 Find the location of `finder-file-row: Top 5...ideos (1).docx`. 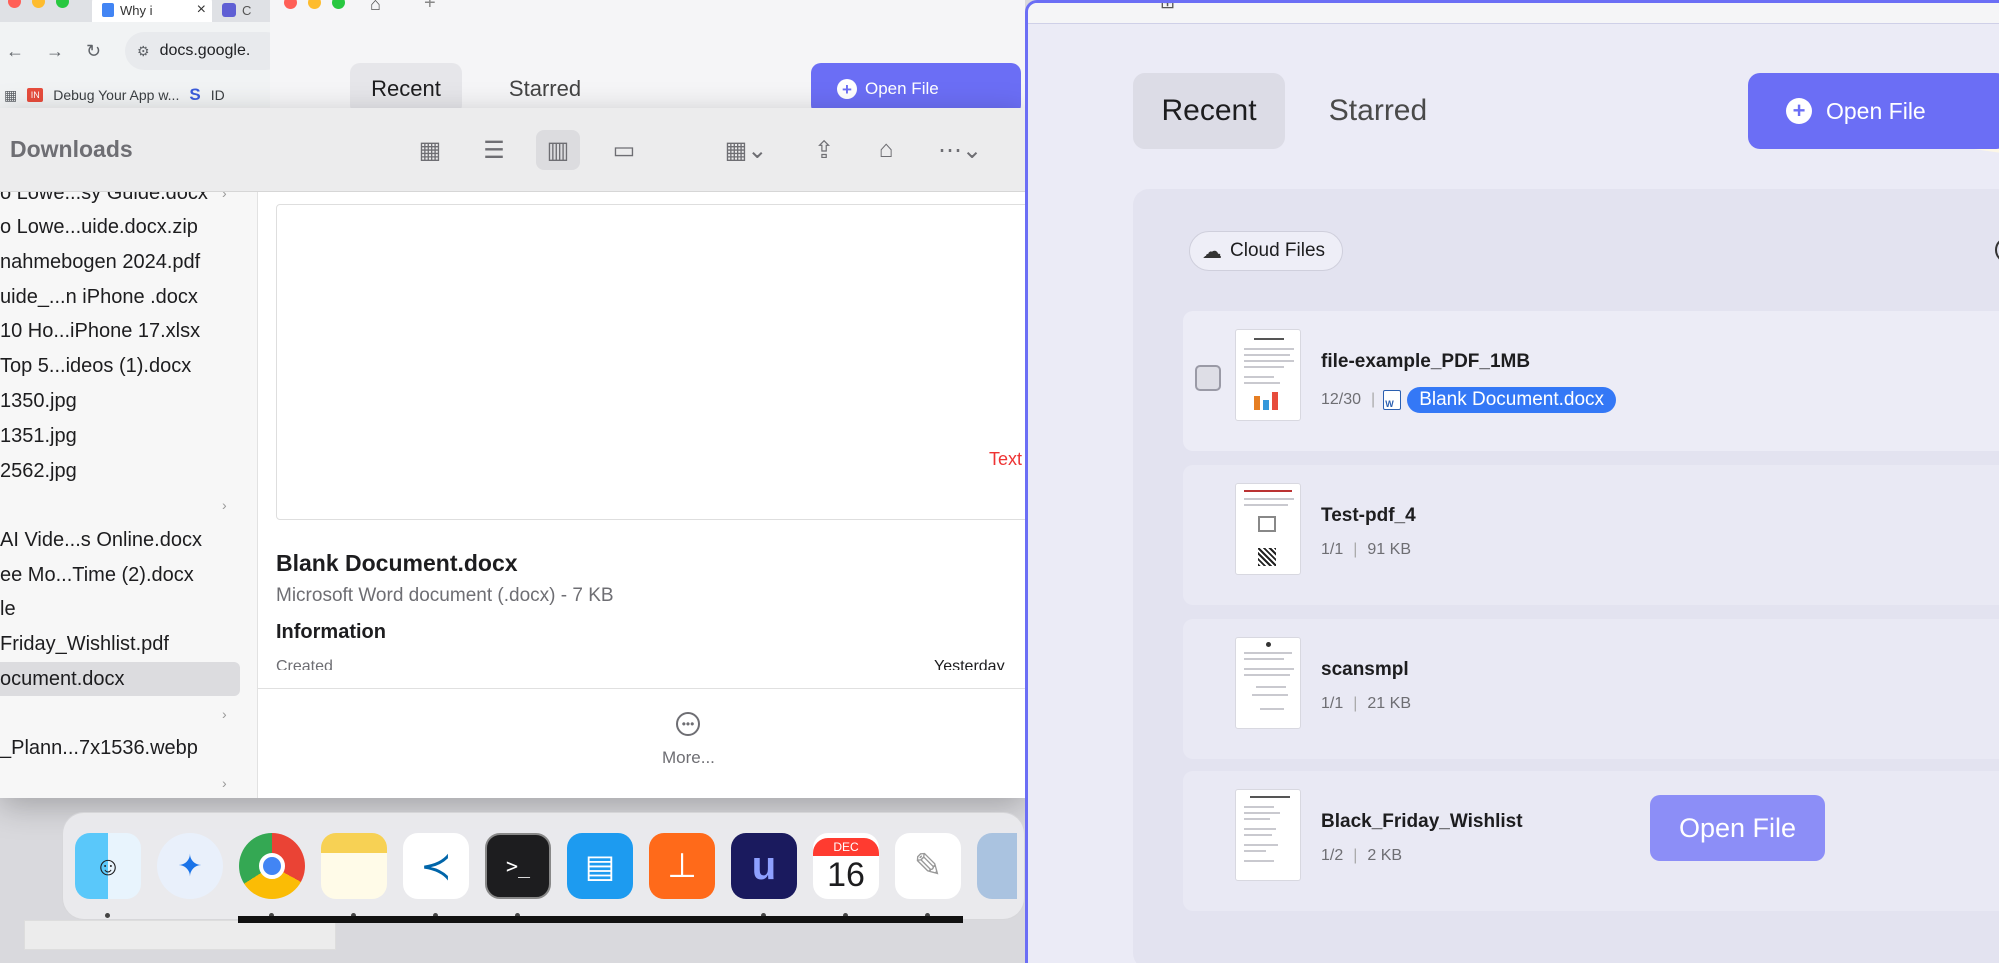

finder-file-row: Top 5...ideos (1).docx is located at coordinates (128, 366).